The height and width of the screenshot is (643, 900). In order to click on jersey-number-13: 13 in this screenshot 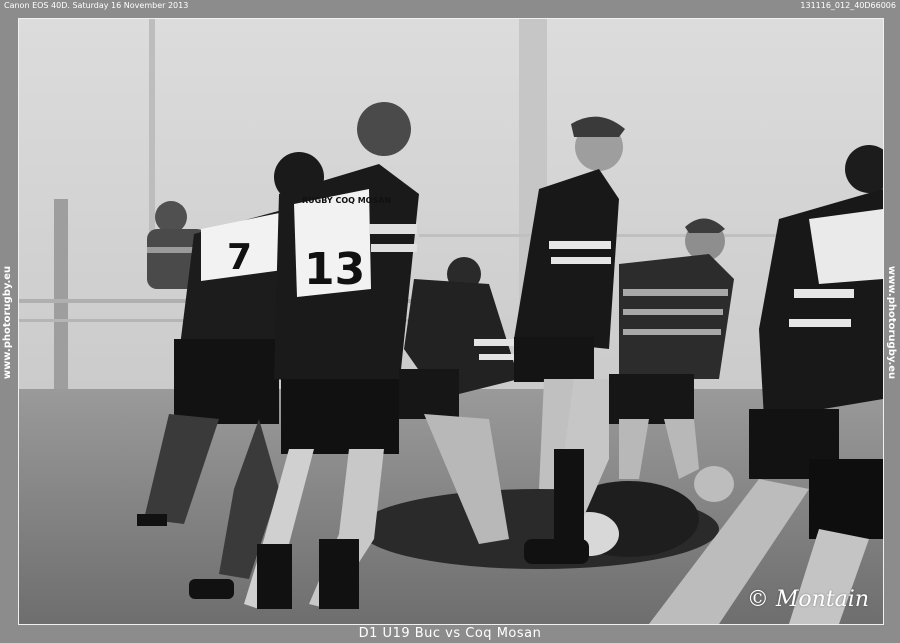, I will do `click(334, 269)`.